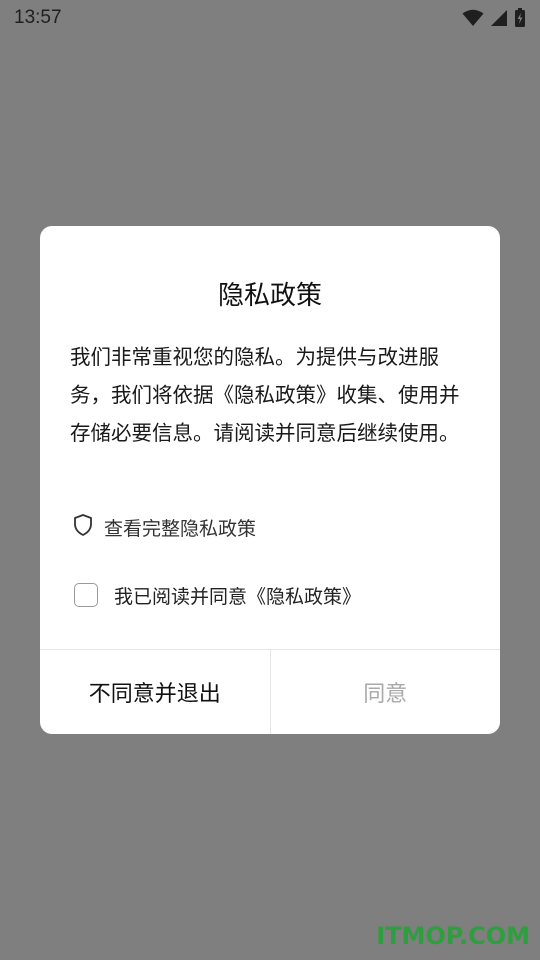  What do you see at coordinates (86, 595) in the screenshot?
I see `consent-checkbox` at bounding box center [86, 595].